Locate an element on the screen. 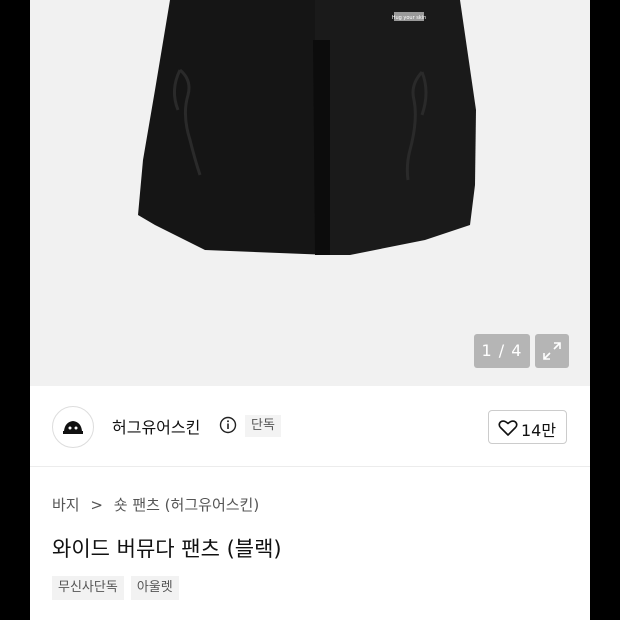  image-counter: 1 / 4 is located at coordinates (502, 351).